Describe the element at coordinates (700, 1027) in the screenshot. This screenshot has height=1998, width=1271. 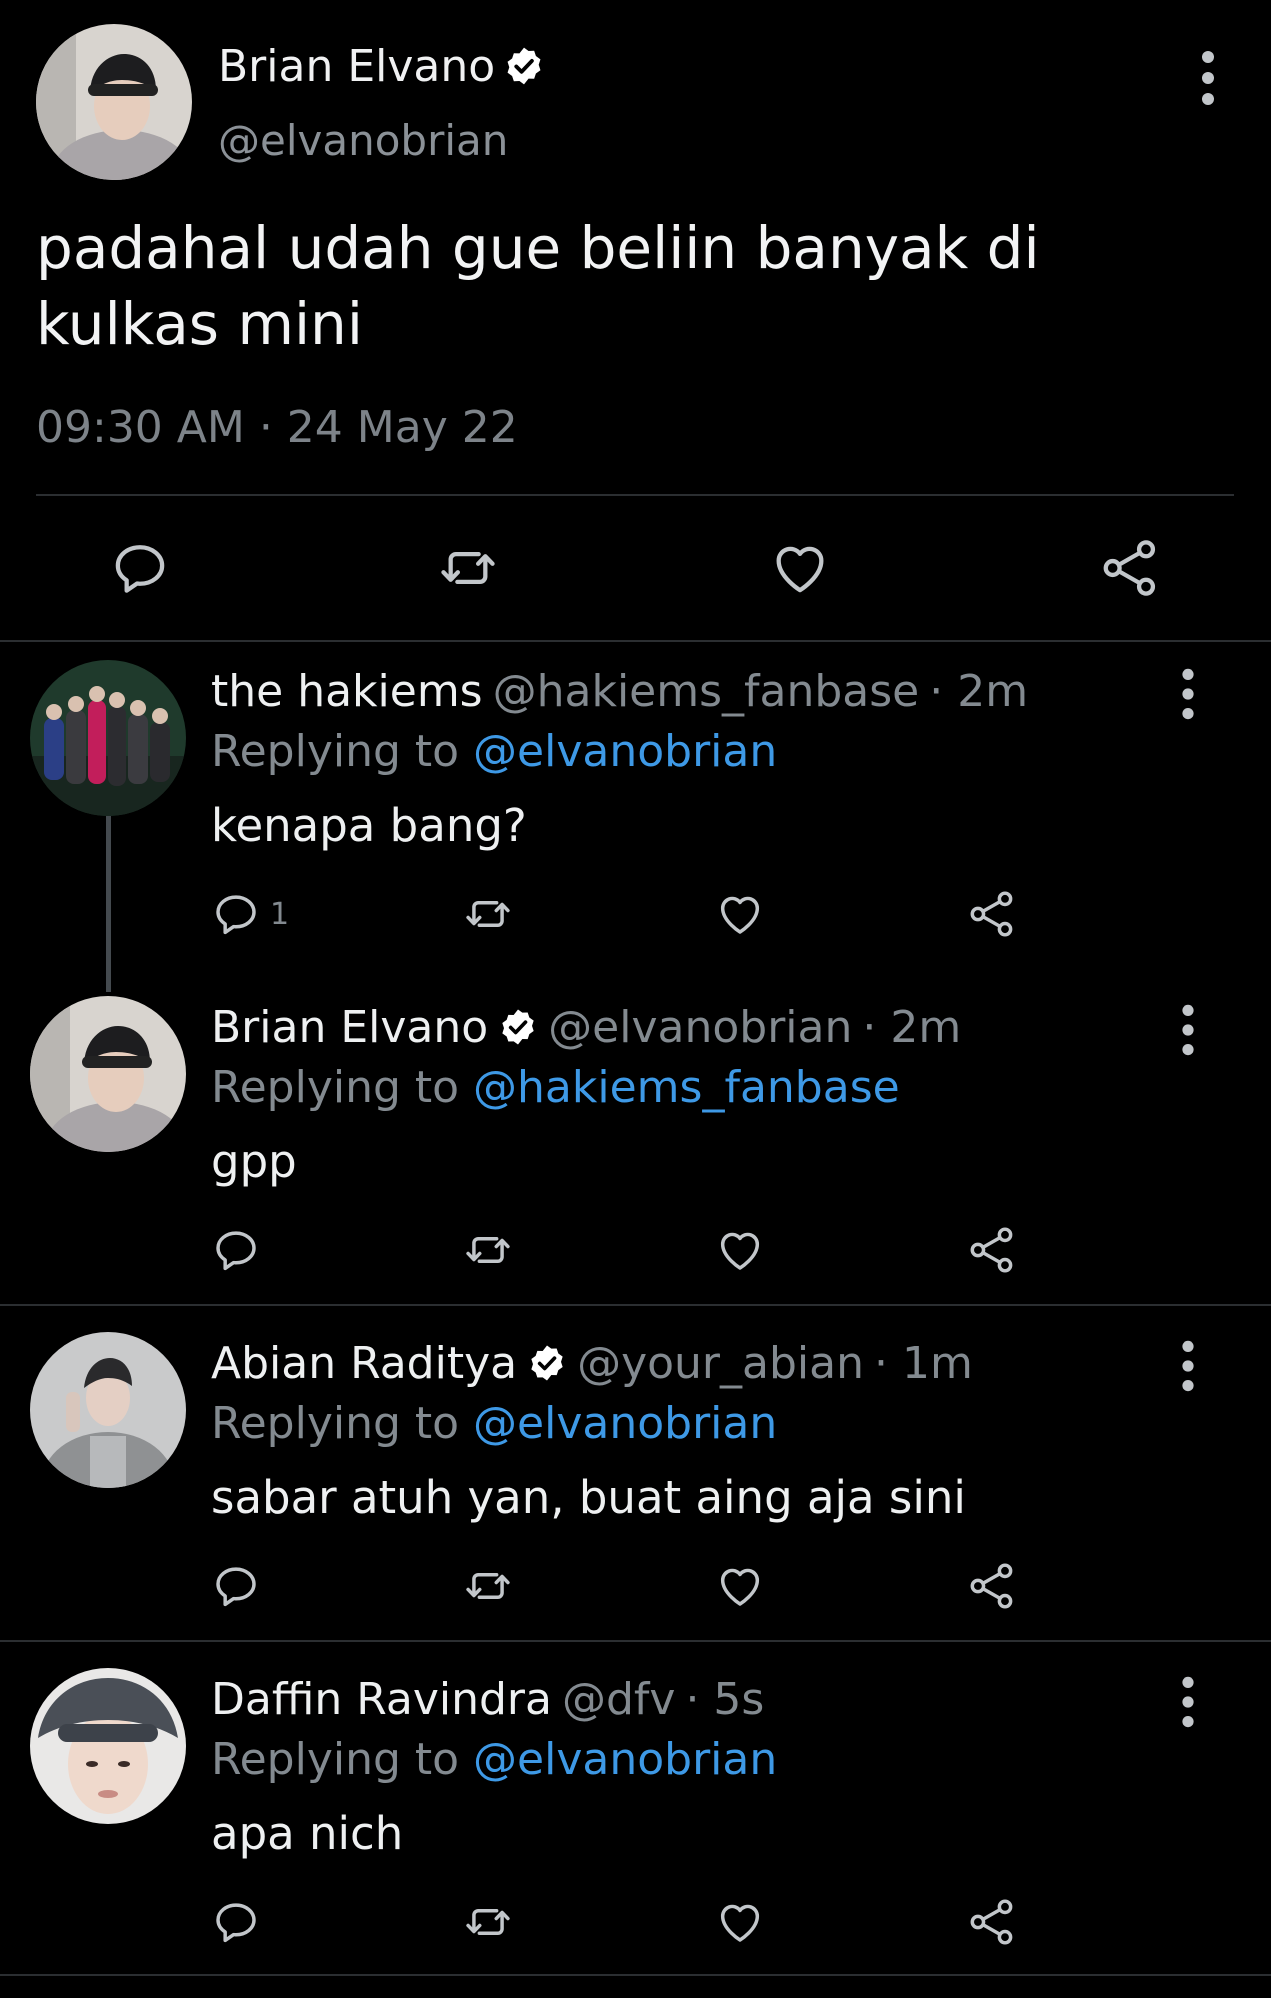
I see `reply-author-handle: @elvanobrian` at that location.